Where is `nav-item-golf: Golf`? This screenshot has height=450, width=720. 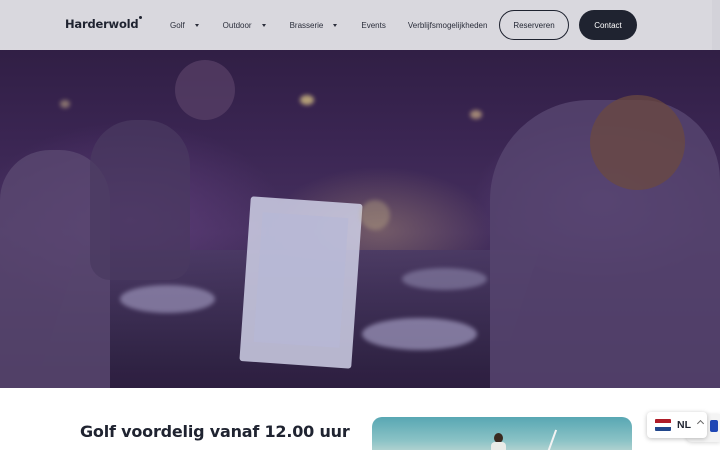 nav-item-golf: Golf is located at coordinates (184, 25).